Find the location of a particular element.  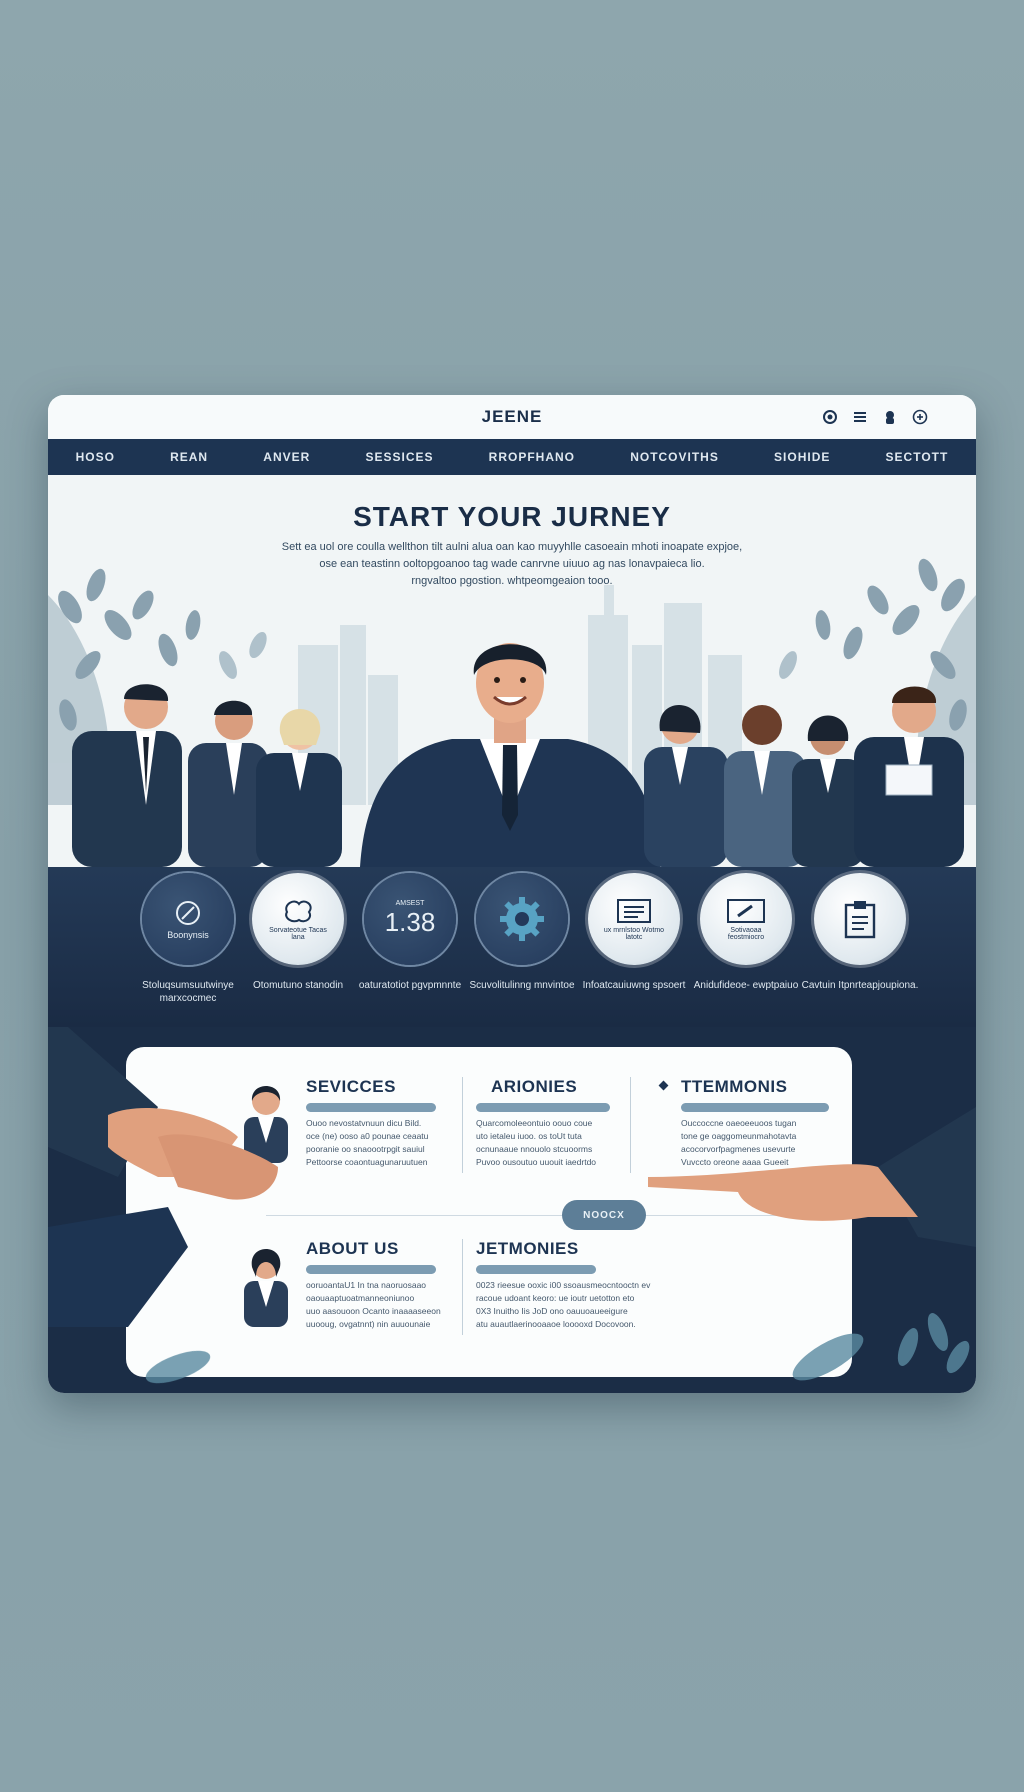

edit-icon is located at coordinates (746, 910).